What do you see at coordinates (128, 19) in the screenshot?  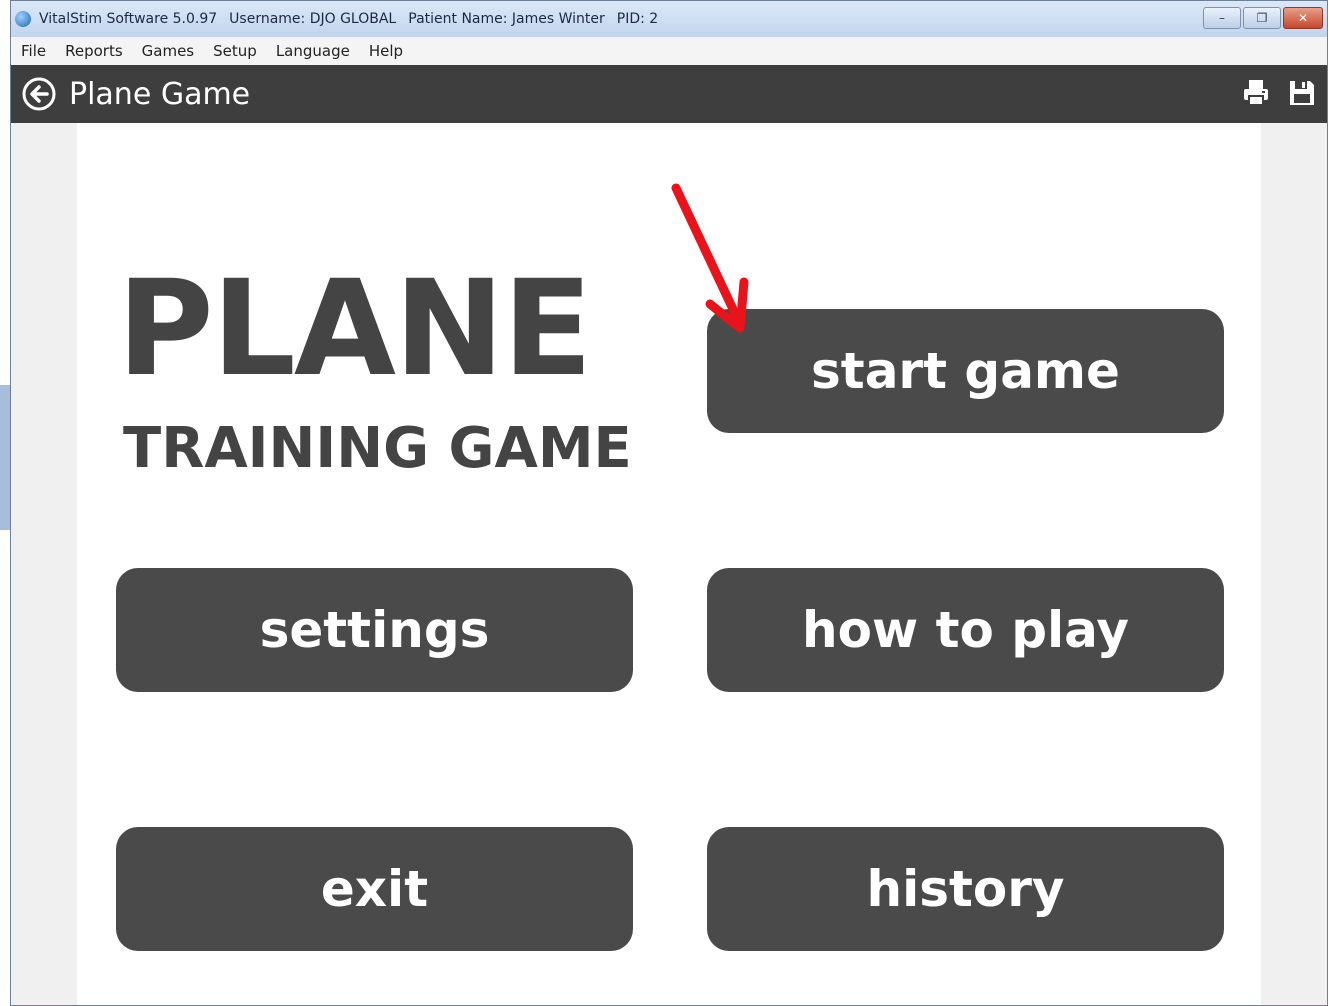 I see `app-version: VitalStim Software 5.0.97` at bounding box center [128, 19].